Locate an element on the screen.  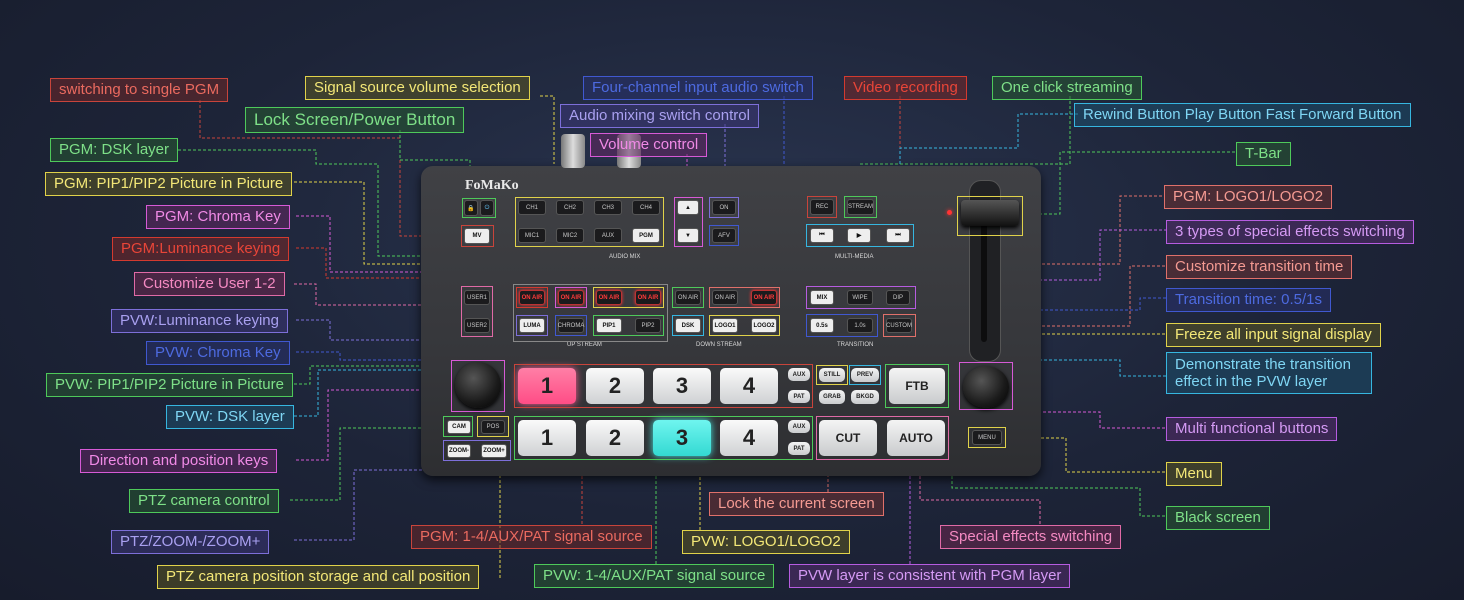
label-pgm-chroma: PGM: Chroma Key is located at coordinates (218, 217).